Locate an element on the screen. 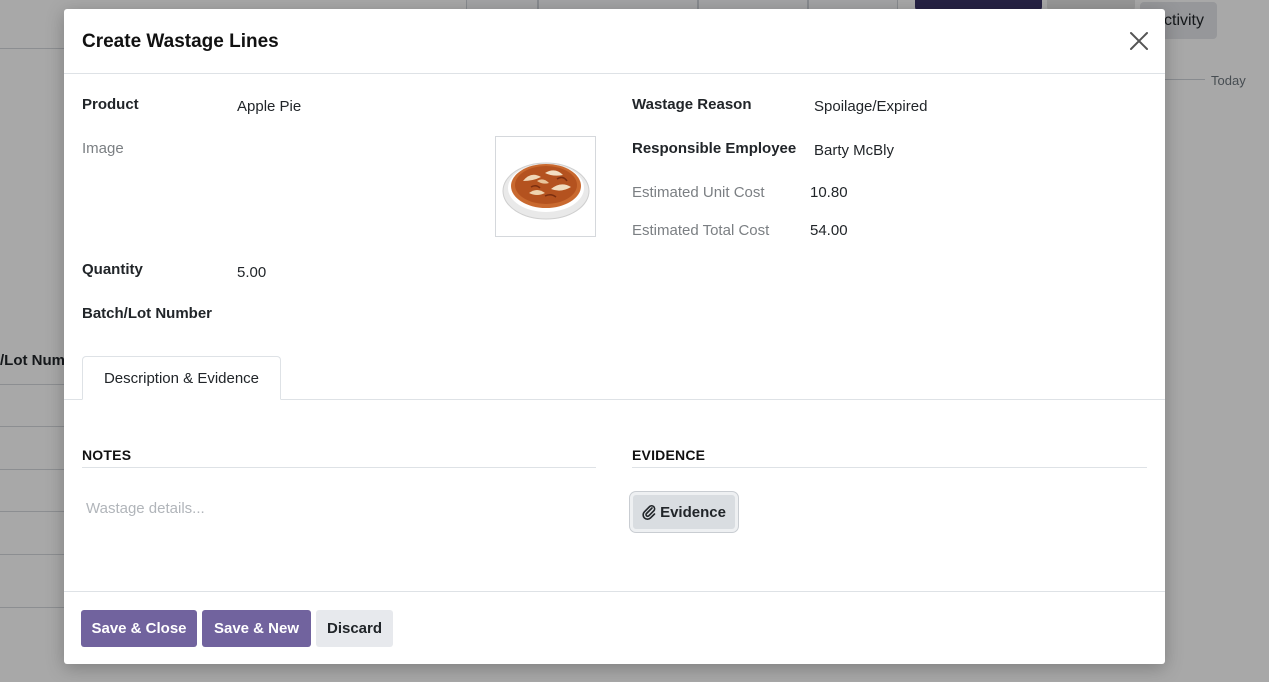 This screenshot has height=682, width=1269. save-new-button: Save & New is located at coordinates (256, 628).